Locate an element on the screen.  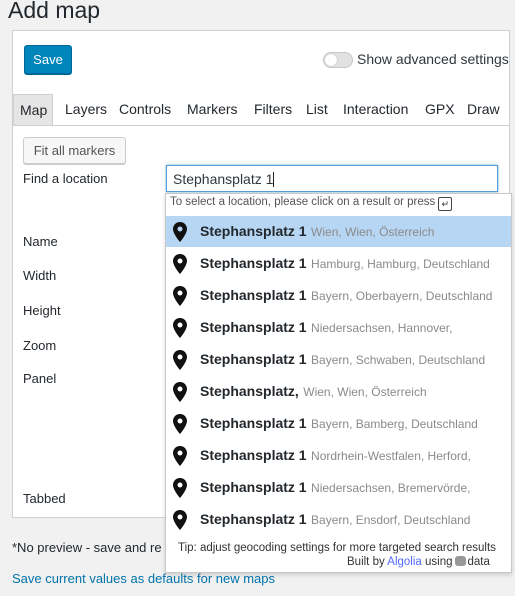
osm-icon is located at coordinates (460, 561).